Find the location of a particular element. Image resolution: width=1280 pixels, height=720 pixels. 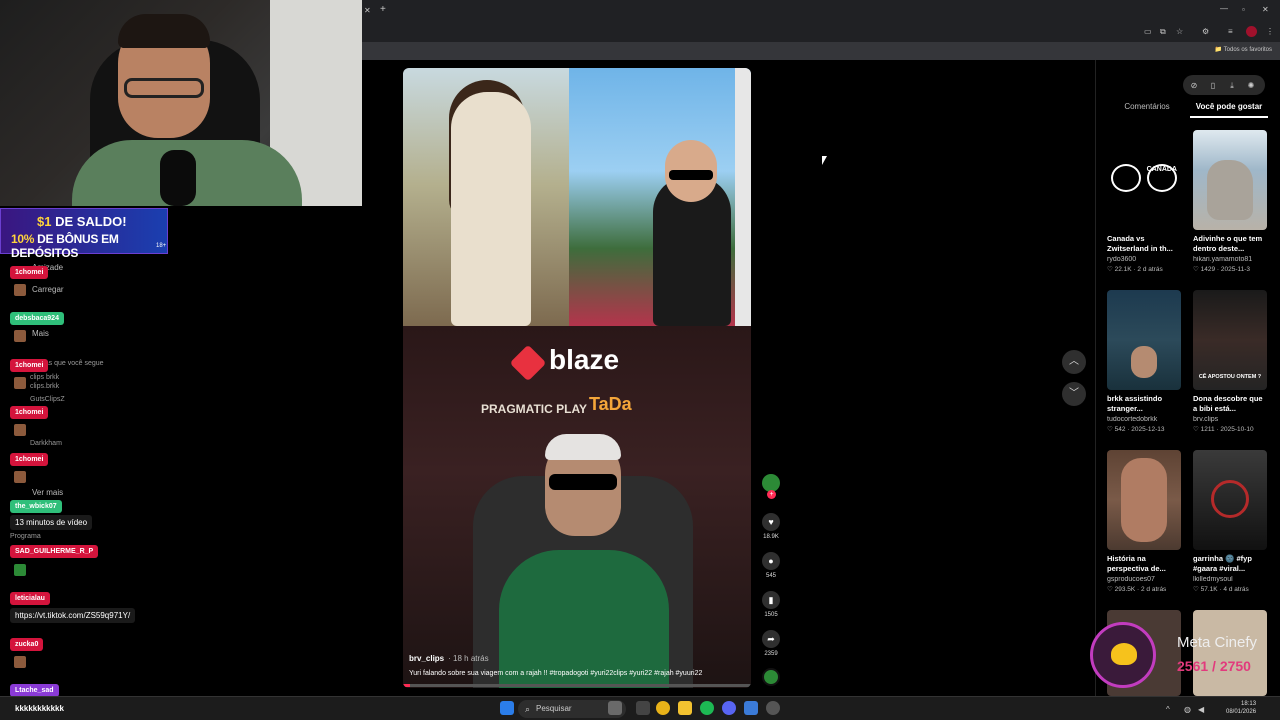

close-tab-icon: ✕ is located at coordinates (367, 11).